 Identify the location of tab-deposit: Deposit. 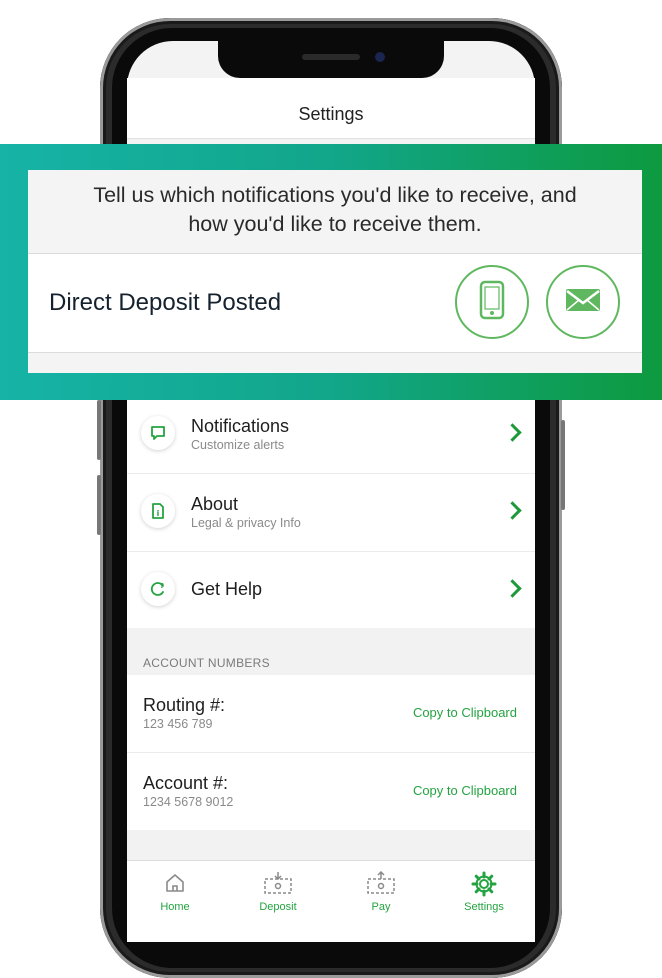
(278, 892).